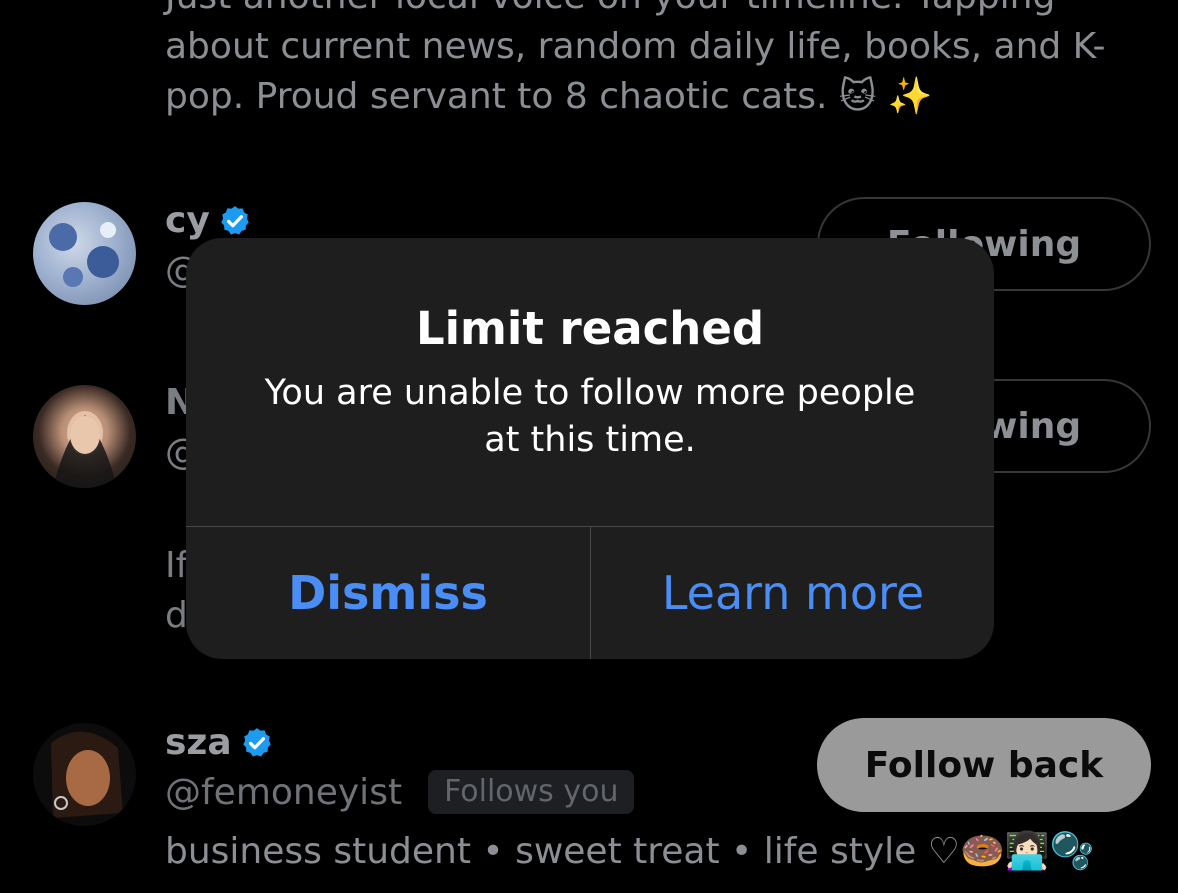  What do you see at coordinates (284, 792) in the screenshot?
I see `user-handle: @femoneyist` at bounding box center [284, 792].